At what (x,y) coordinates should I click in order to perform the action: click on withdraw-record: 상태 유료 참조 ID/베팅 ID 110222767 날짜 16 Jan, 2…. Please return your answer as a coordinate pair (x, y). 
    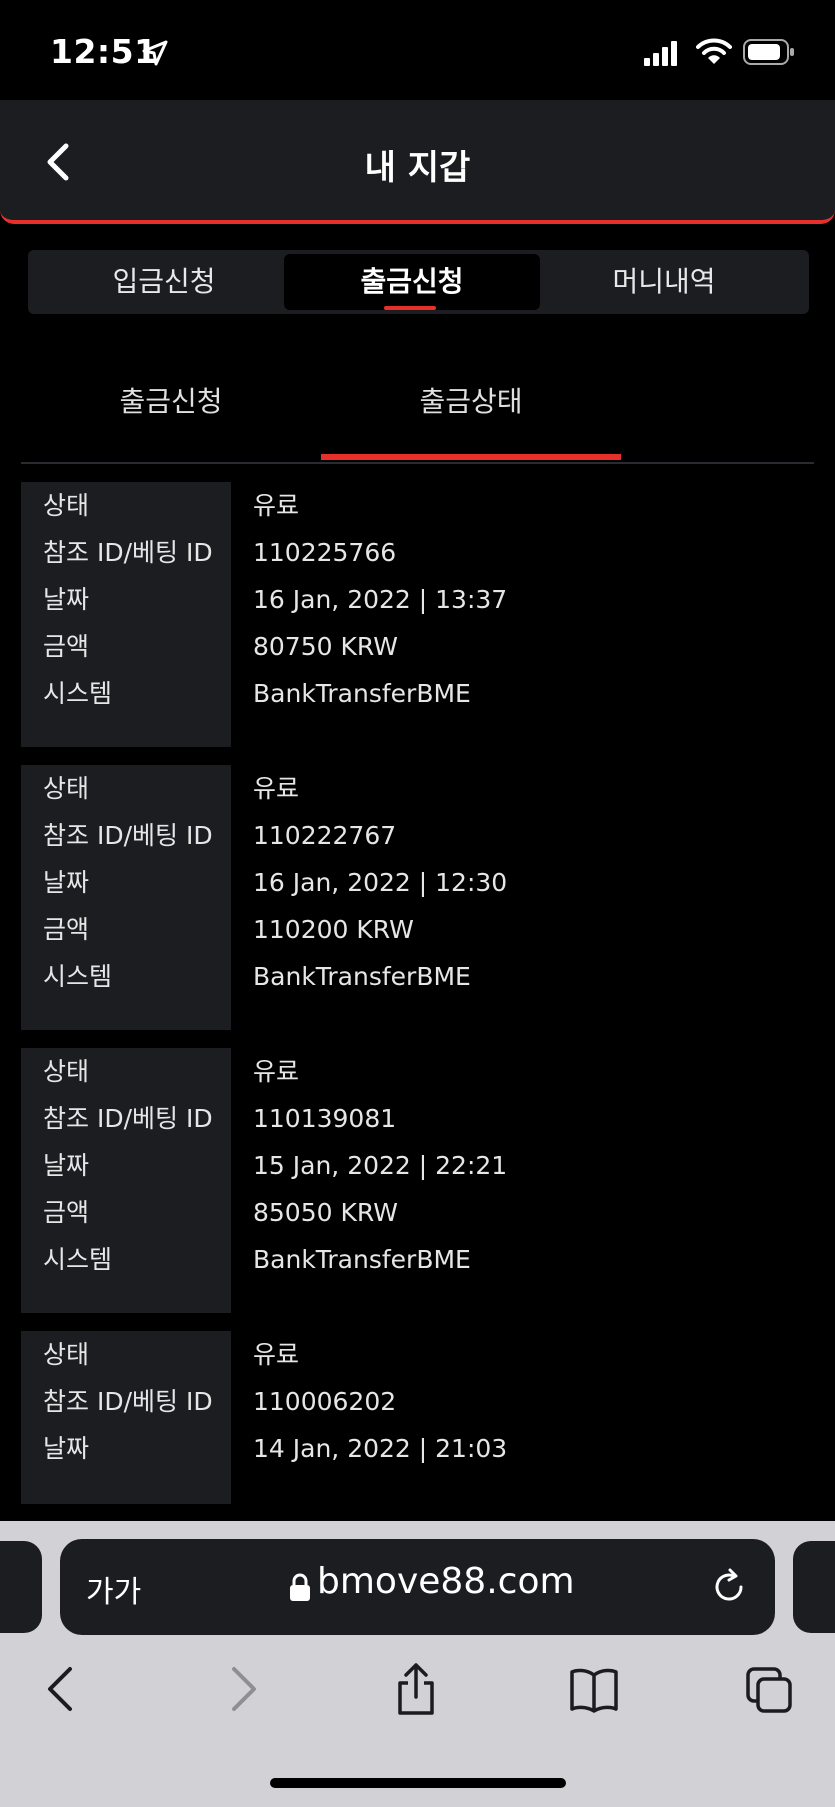
    Looking at the image, I should click on (417, 897).